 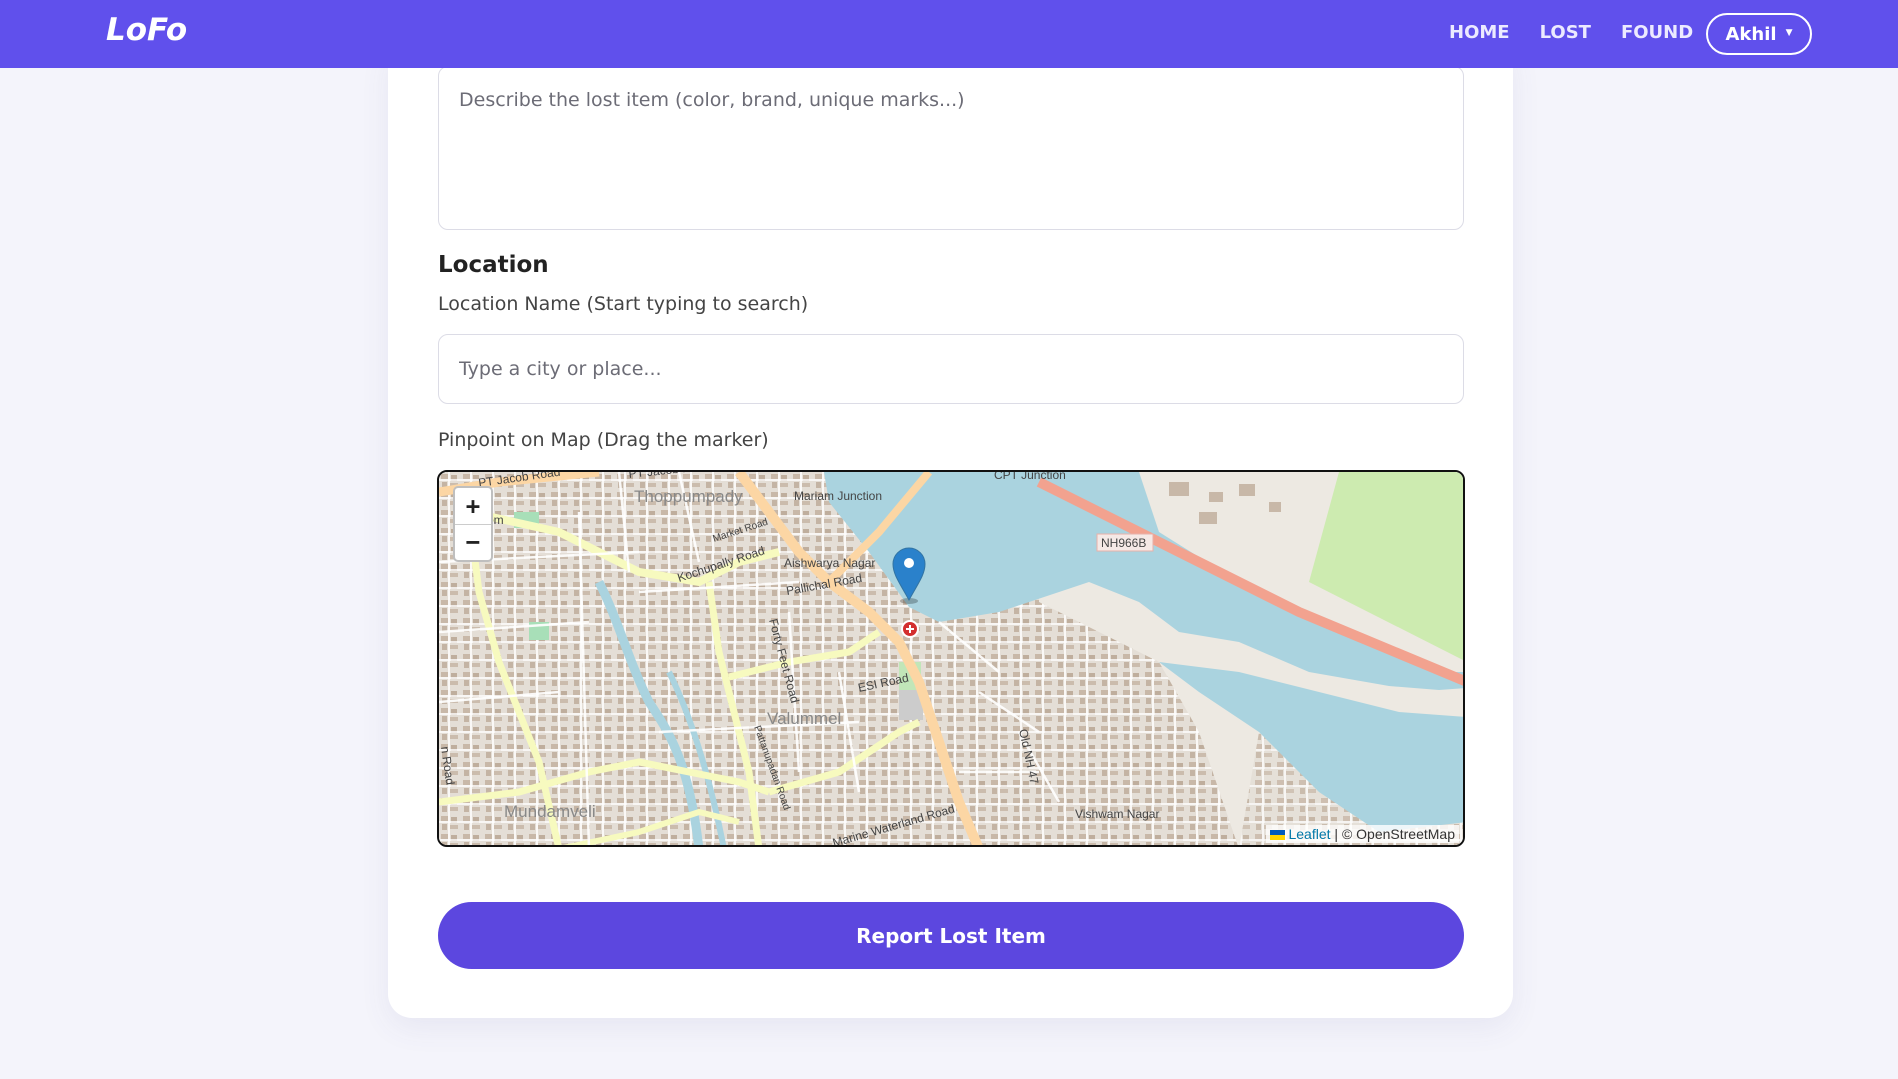 I want to click on navbar: LoFo HOME LOST FOUND Akhil ▼, so click(x=949, y=34).